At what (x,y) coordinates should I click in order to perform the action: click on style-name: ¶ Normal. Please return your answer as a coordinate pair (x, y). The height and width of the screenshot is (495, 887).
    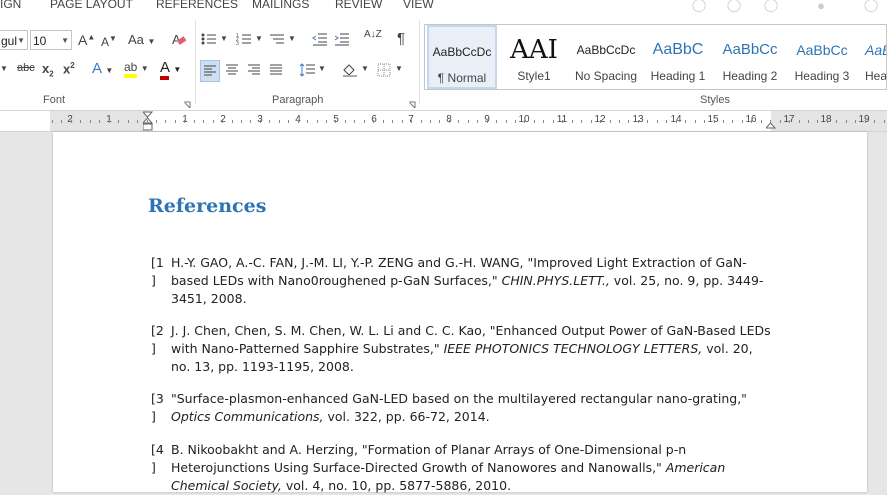
    Looking at the image, I should click on (462, 78).